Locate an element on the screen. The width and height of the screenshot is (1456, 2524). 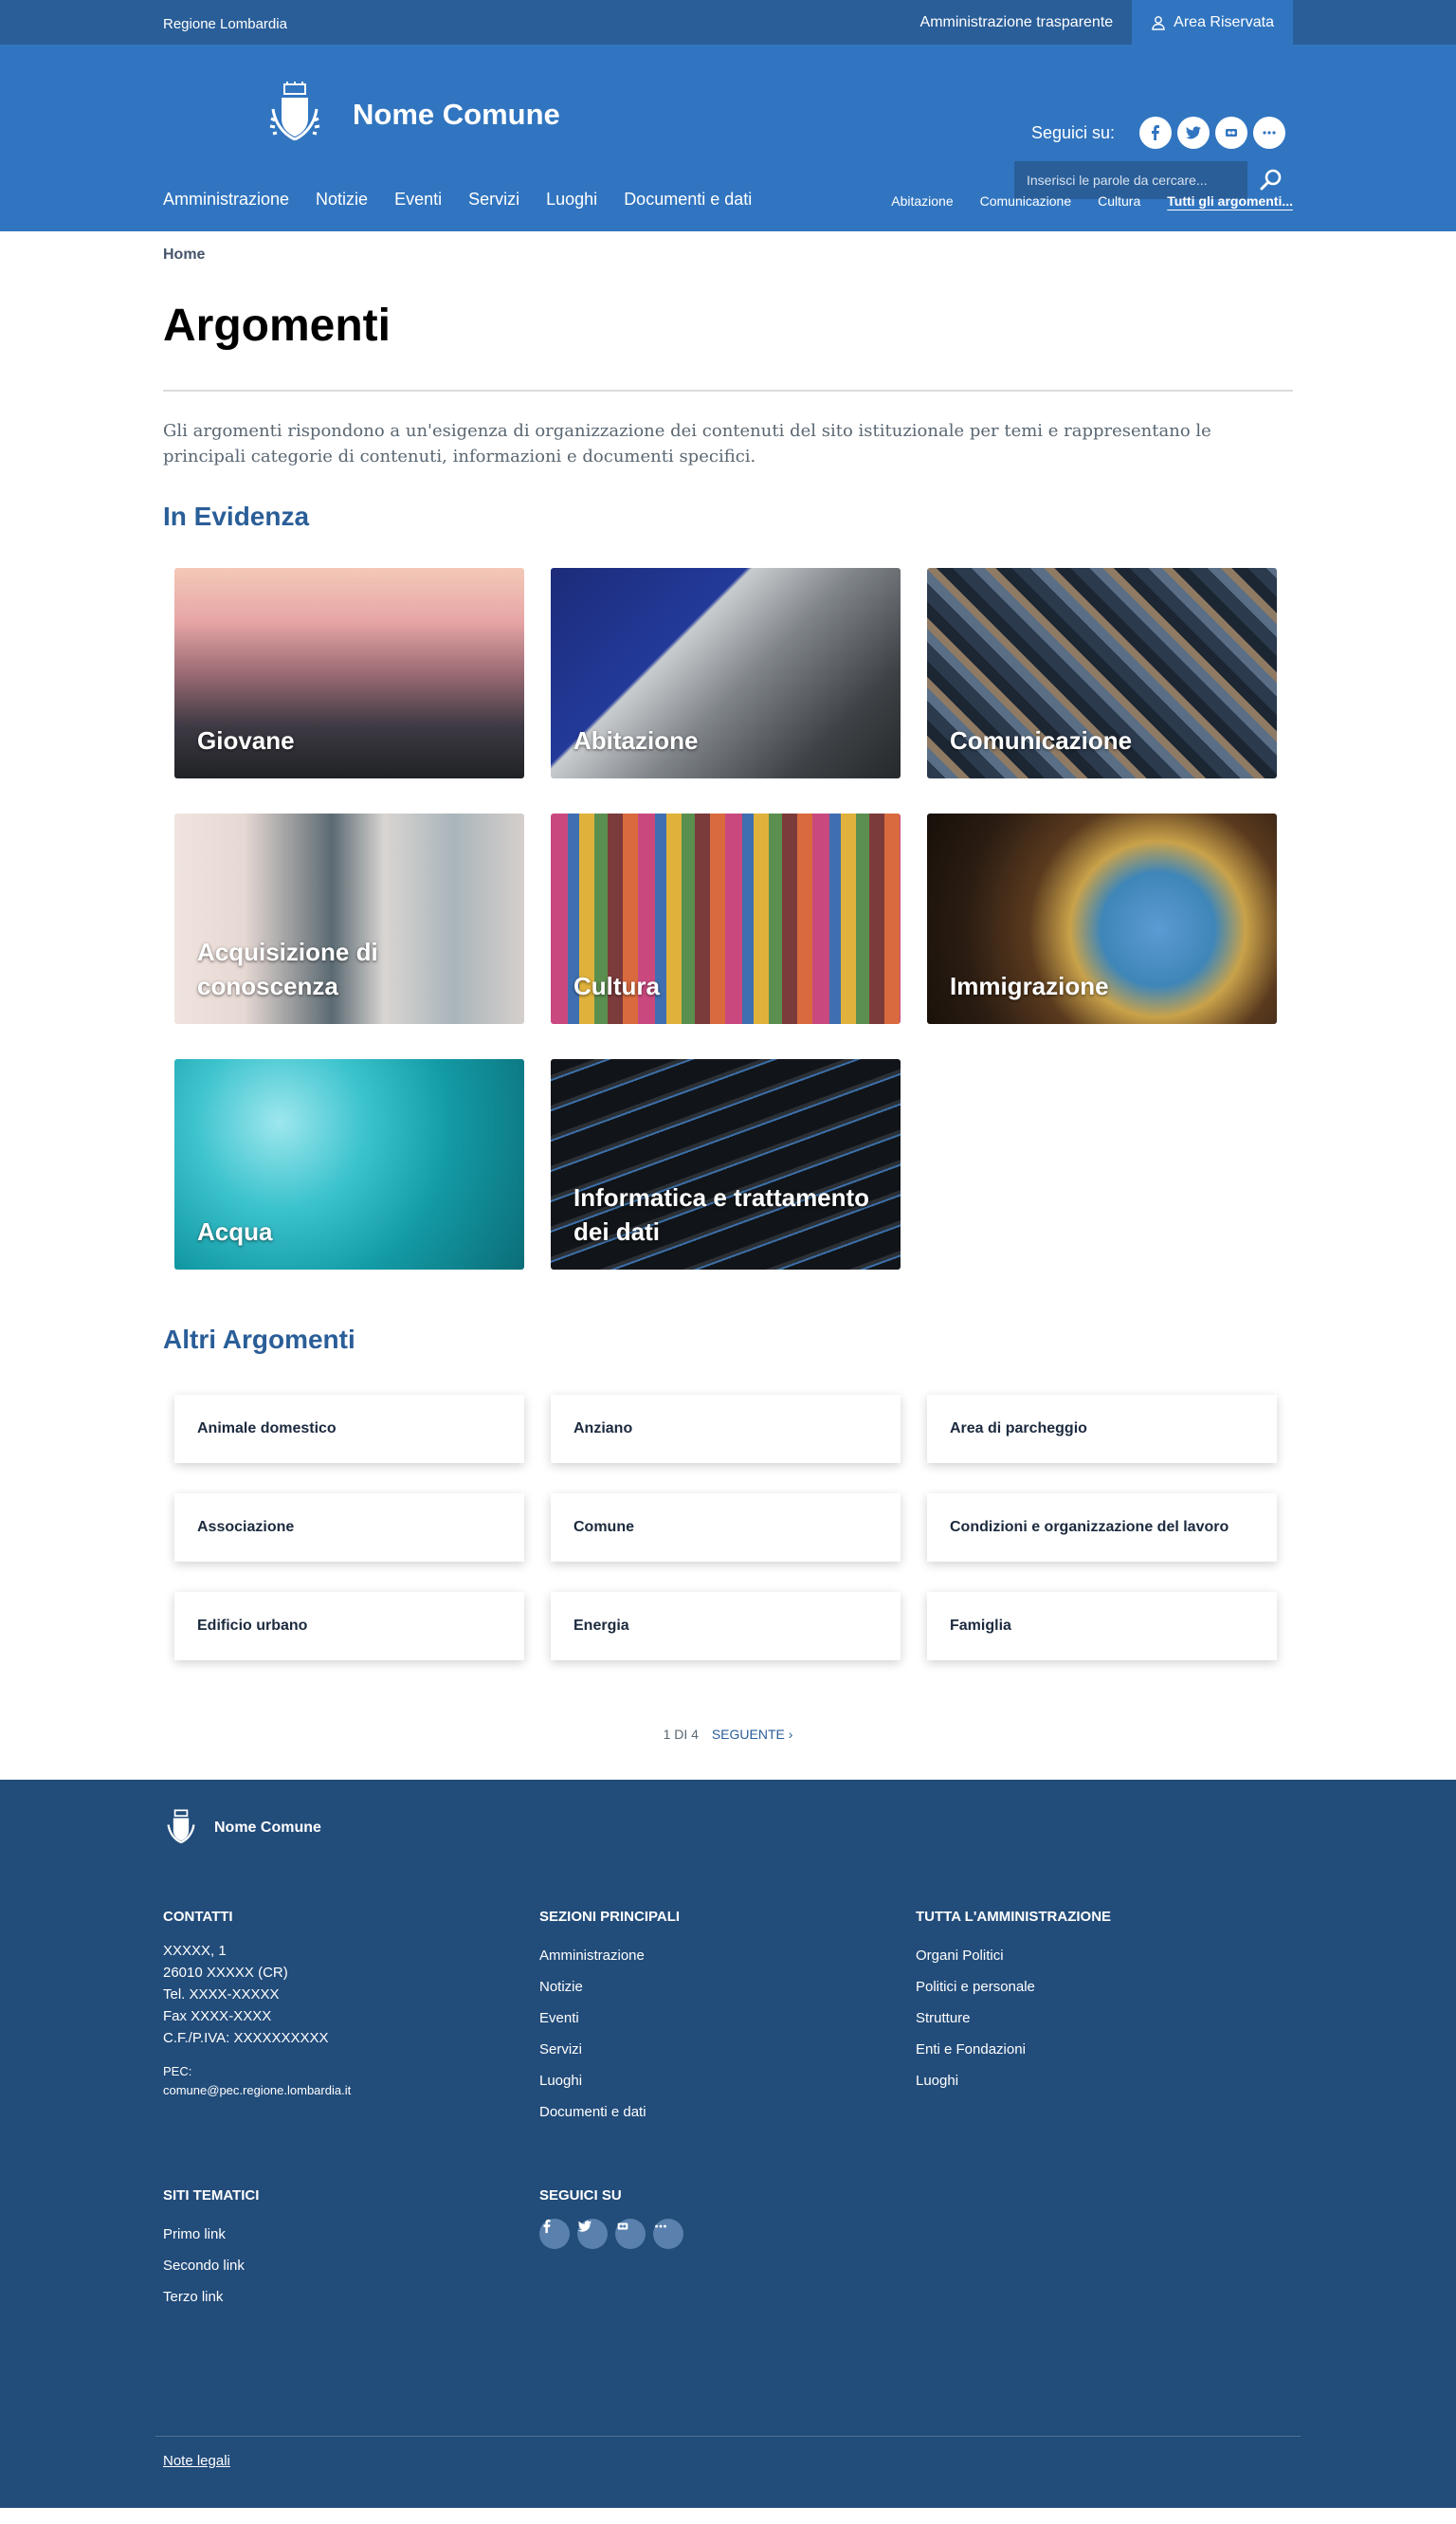
footer-seguici-title: SEGUICI SU is located at coordinates (580, 2195).